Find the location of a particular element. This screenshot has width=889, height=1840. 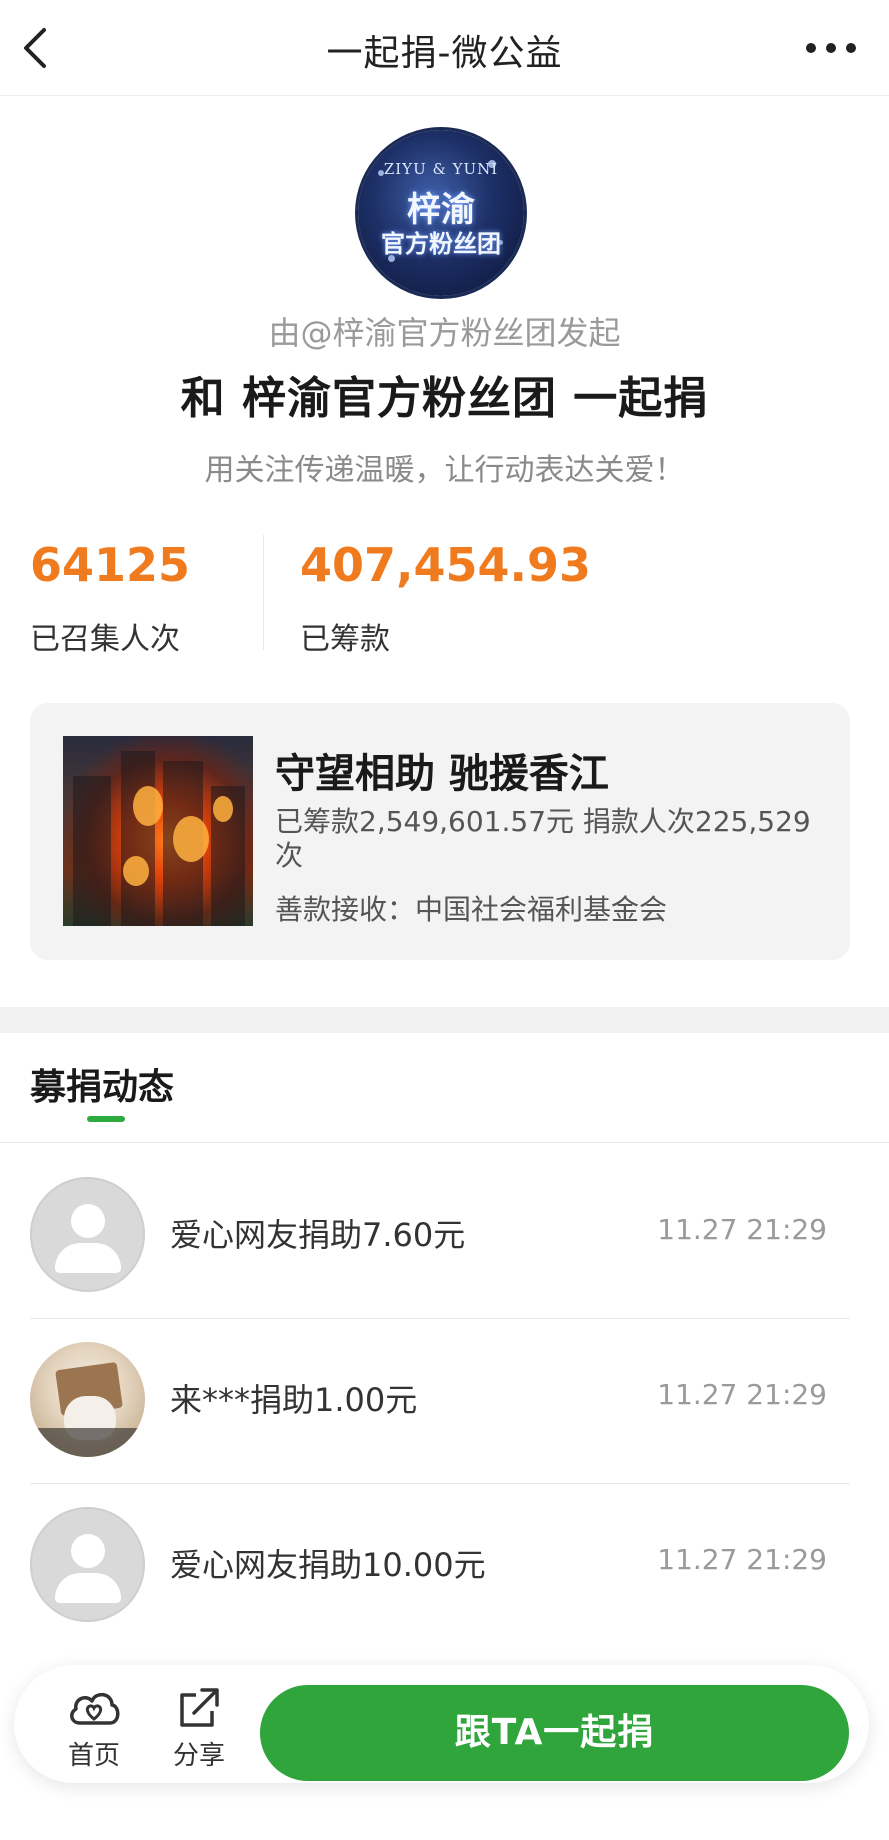

donation-row: 来***捐助1.00元 11.27 21:29 is located at coordinates (444, 1402).